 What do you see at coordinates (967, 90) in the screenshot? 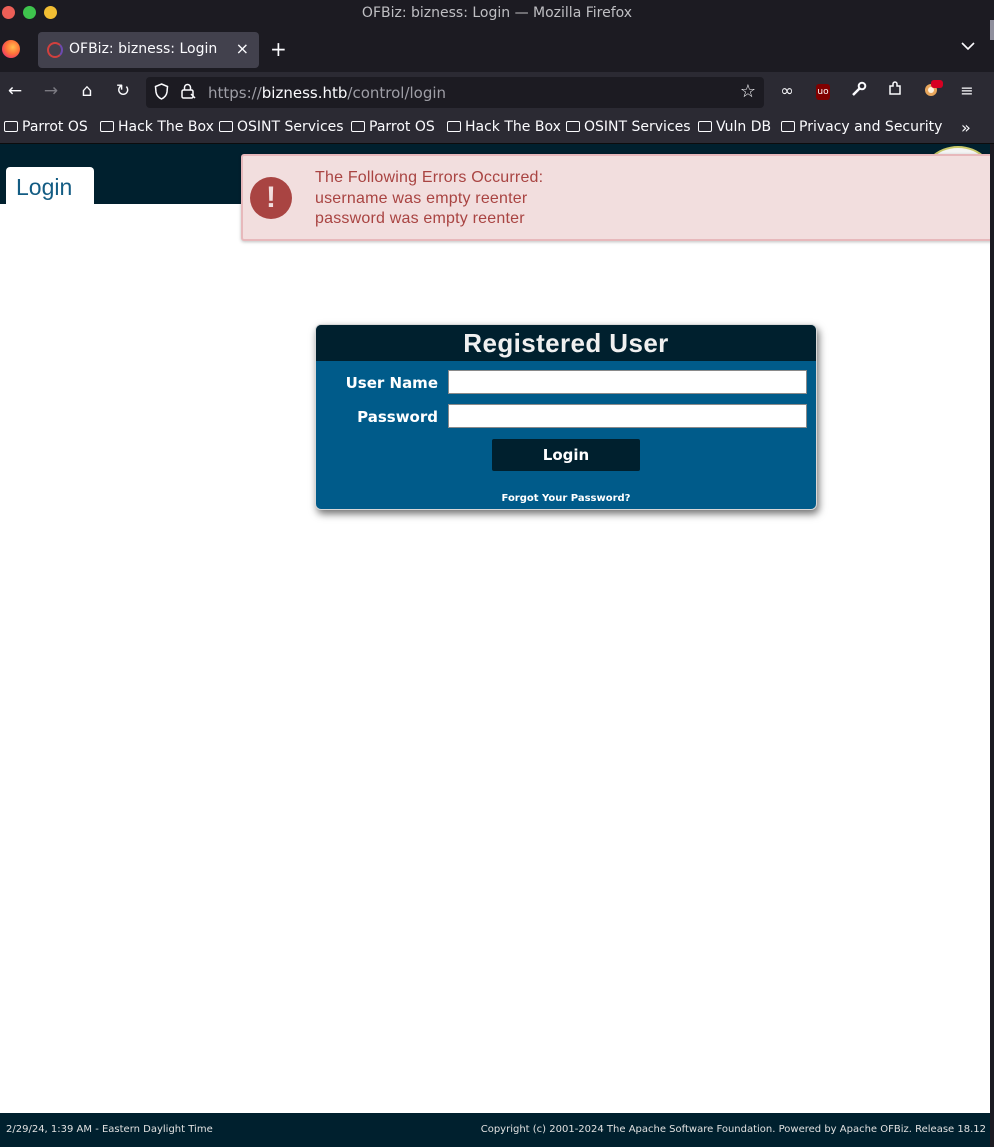
I see `app-menu-button: ≡` at bounding box center [967, 90].